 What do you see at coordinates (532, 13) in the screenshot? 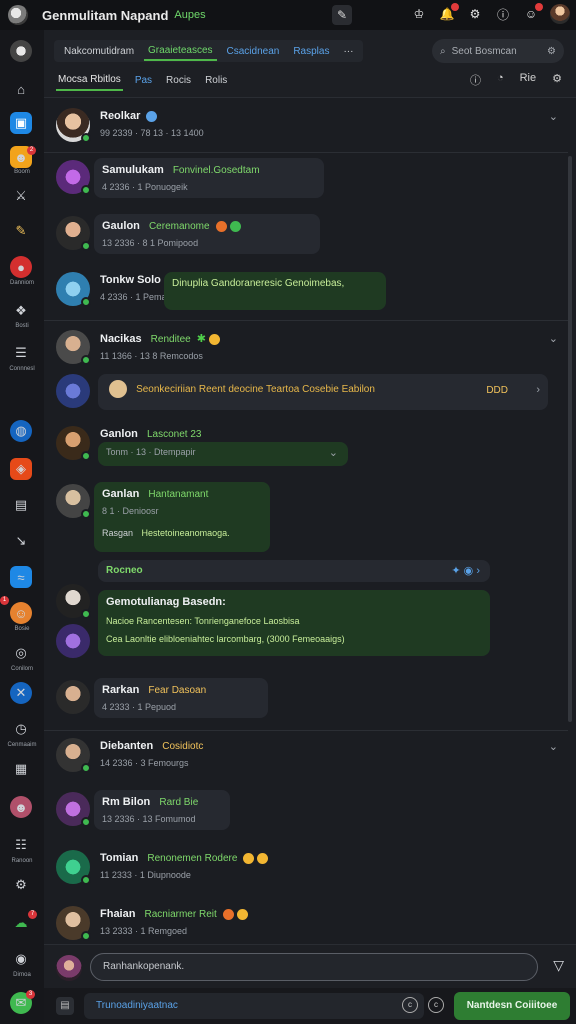
I see `user-icon: ☺` at bounding box center [532, 13].